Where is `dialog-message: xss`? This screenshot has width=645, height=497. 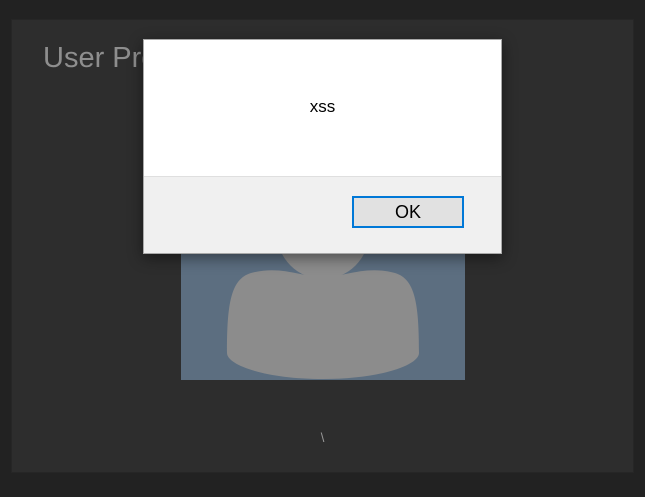
dialog-message: xss is located at coordinates (322, 106).